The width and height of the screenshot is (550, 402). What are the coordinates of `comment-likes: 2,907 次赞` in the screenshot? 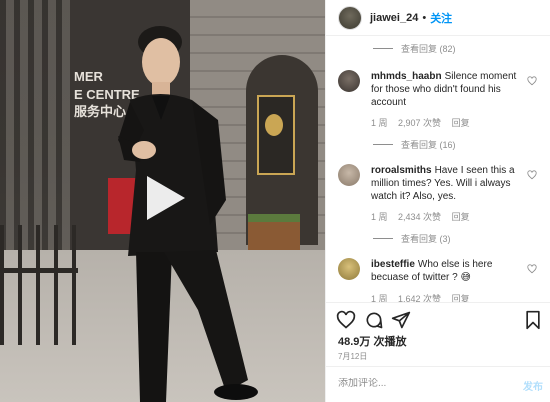 It's located at (419, 123).